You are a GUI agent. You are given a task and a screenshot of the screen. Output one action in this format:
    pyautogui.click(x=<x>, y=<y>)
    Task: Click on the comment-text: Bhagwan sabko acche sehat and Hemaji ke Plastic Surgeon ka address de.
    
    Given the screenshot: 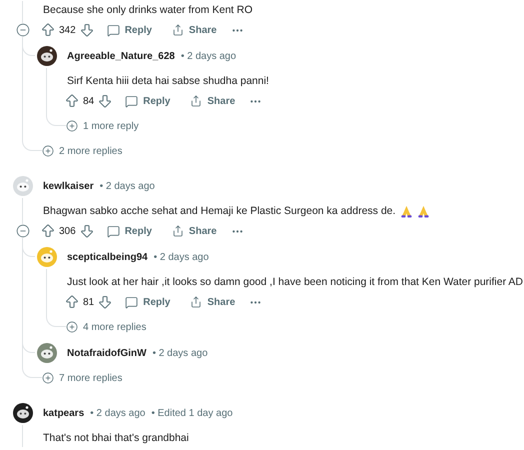 What is the action you would take?
    pyautogui.click(x=219, y=211)
    